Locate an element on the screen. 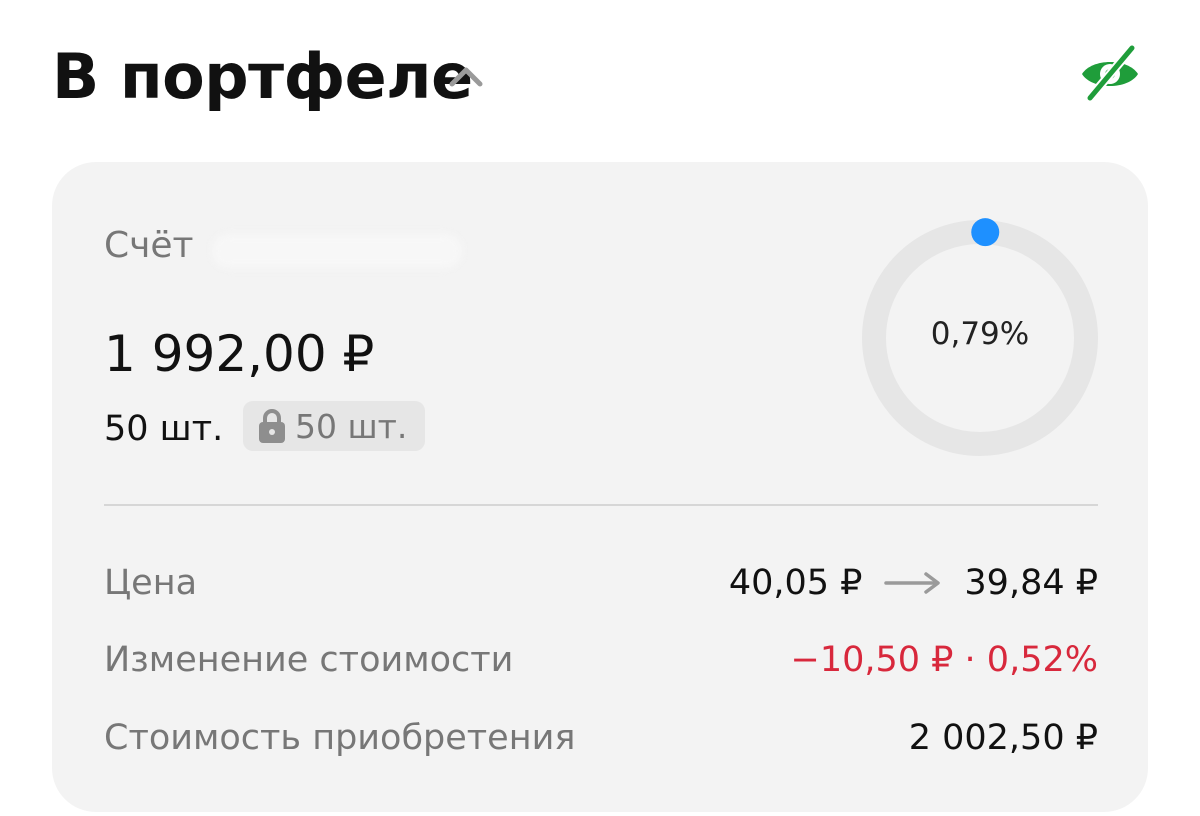  value-change-label: Изменение стоимости is located at coordinates (309, 660).